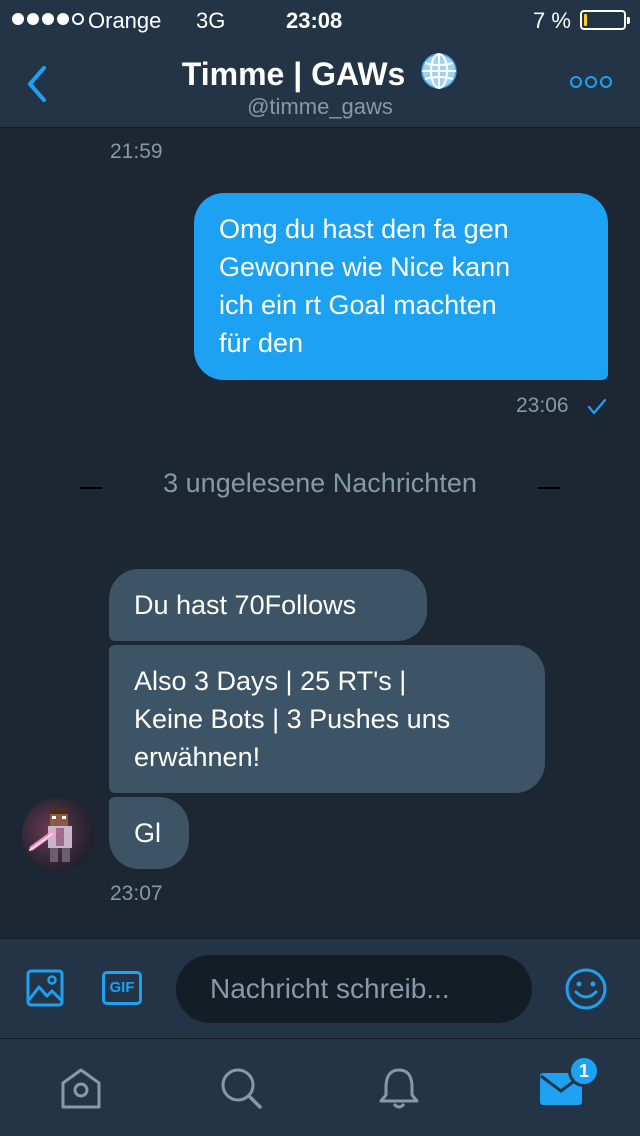  I want to click on tab-notifications, so click(399, 1088).